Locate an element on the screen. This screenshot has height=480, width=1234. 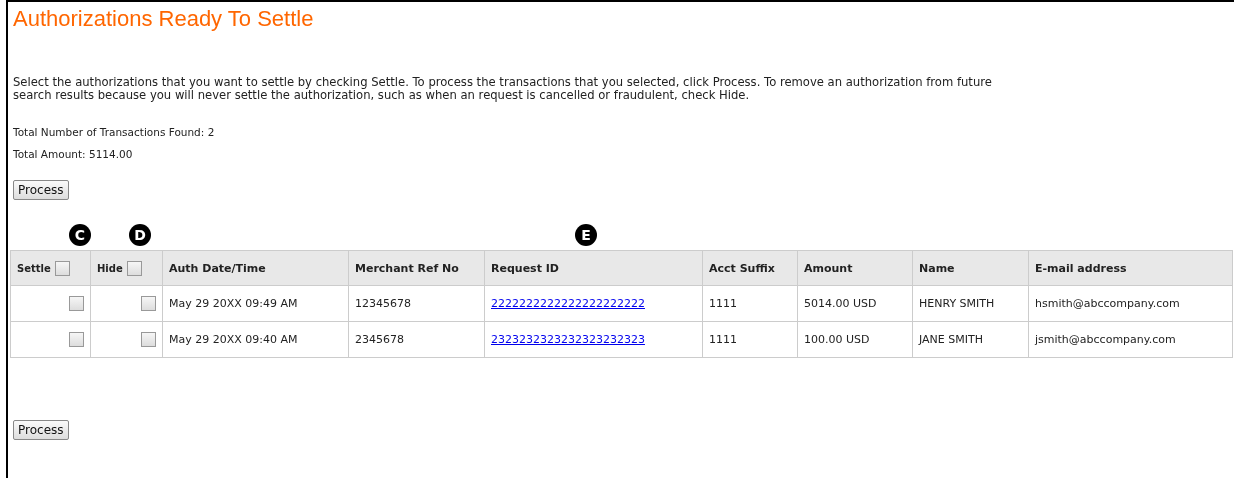
column-header: Auth Date/Time is located at coordinates (217, 268).